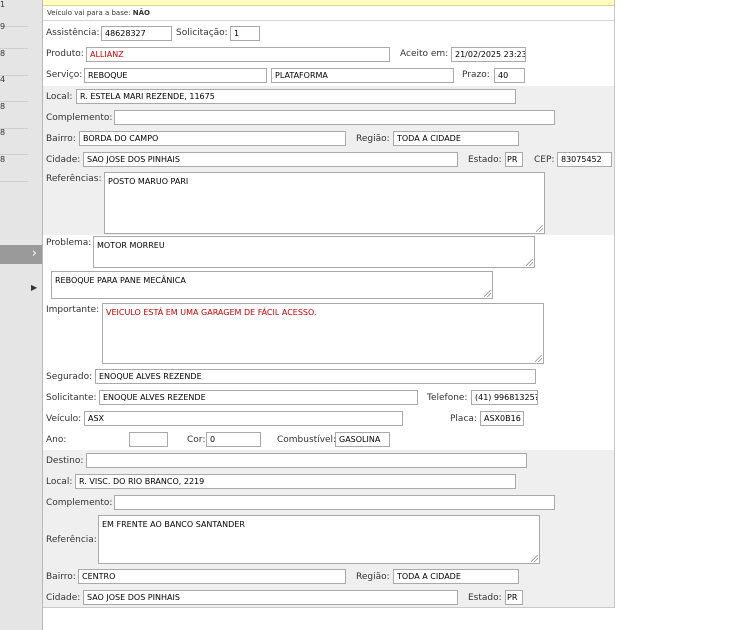 The height and width of the screenshot is (630, 741). What do you see at coordinates (485, 598) in the screenshot?
I see `destino-estado-label: Estado:` at bounding box center [485, 598].